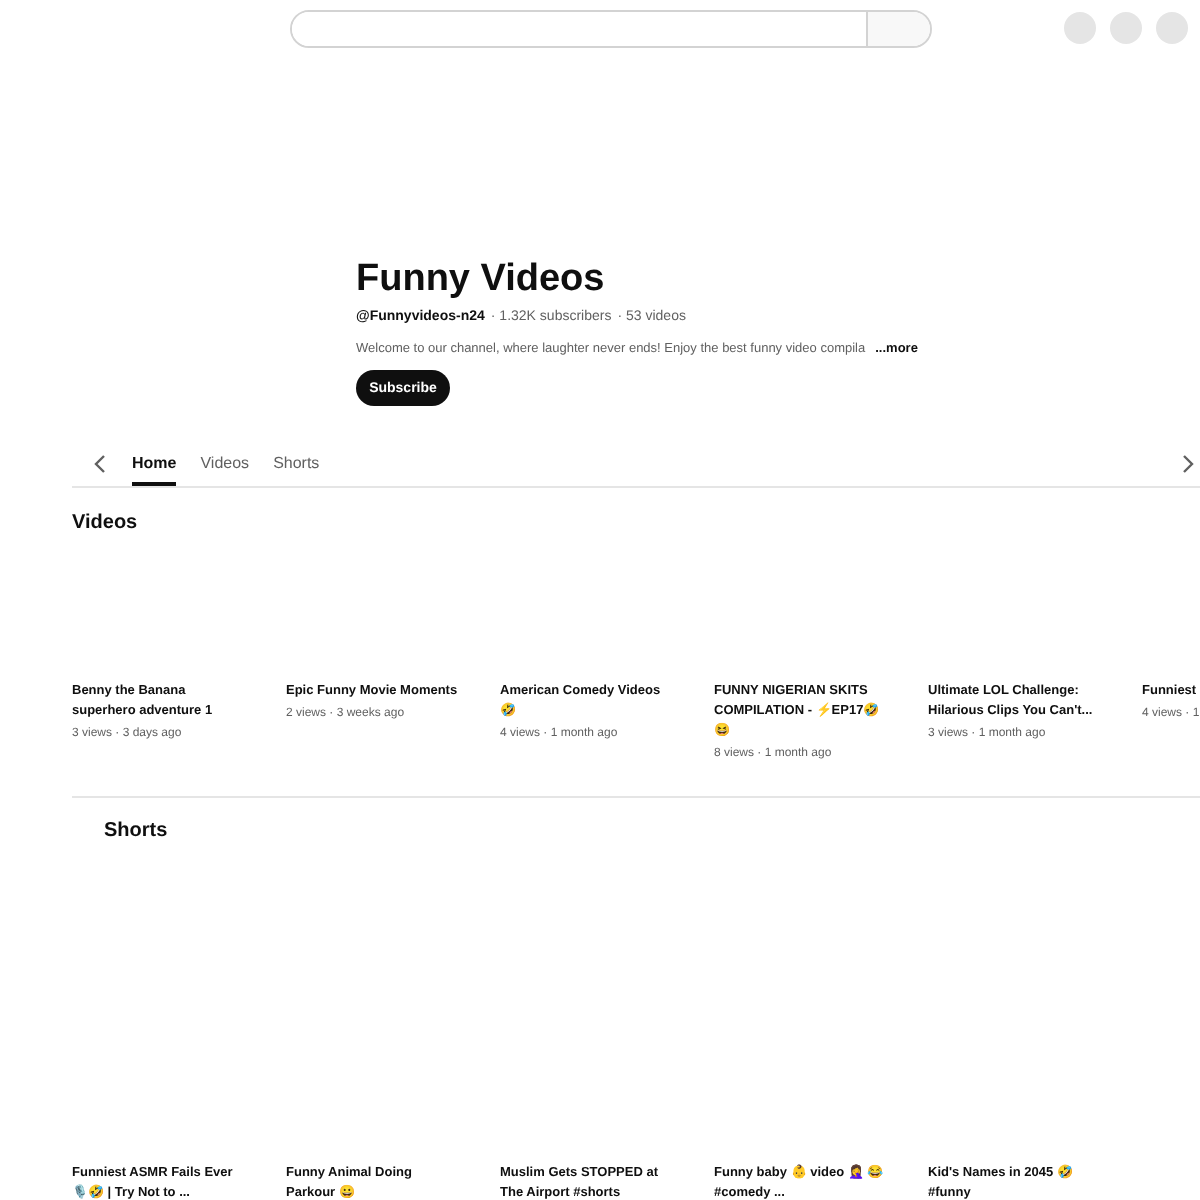  I want to click on chevron-right-icon, so click(1188, 464).